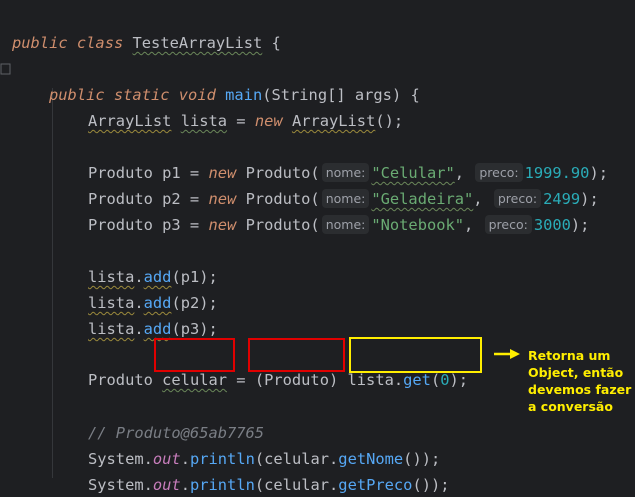  I want to click on args: (p3);, so click(194, 329).